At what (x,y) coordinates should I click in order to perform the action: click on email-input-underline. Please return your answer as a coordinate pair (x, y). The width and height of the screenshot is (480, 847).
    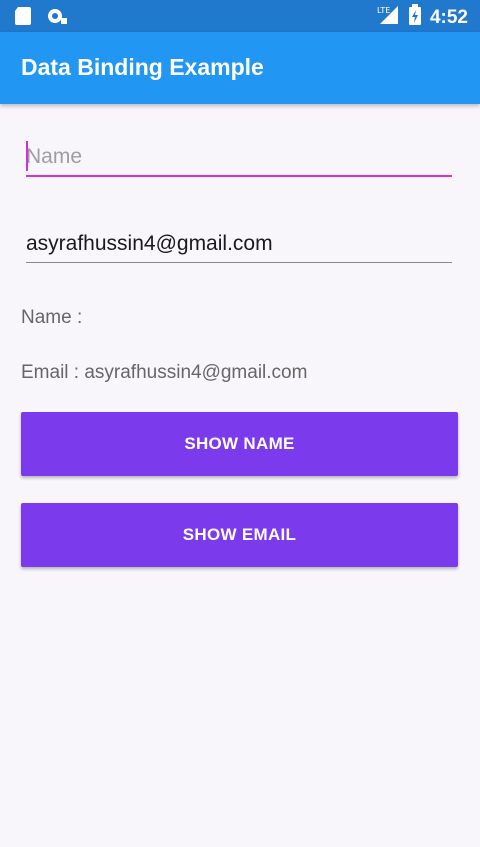
    Looking at the image, I should click on (239, 262).